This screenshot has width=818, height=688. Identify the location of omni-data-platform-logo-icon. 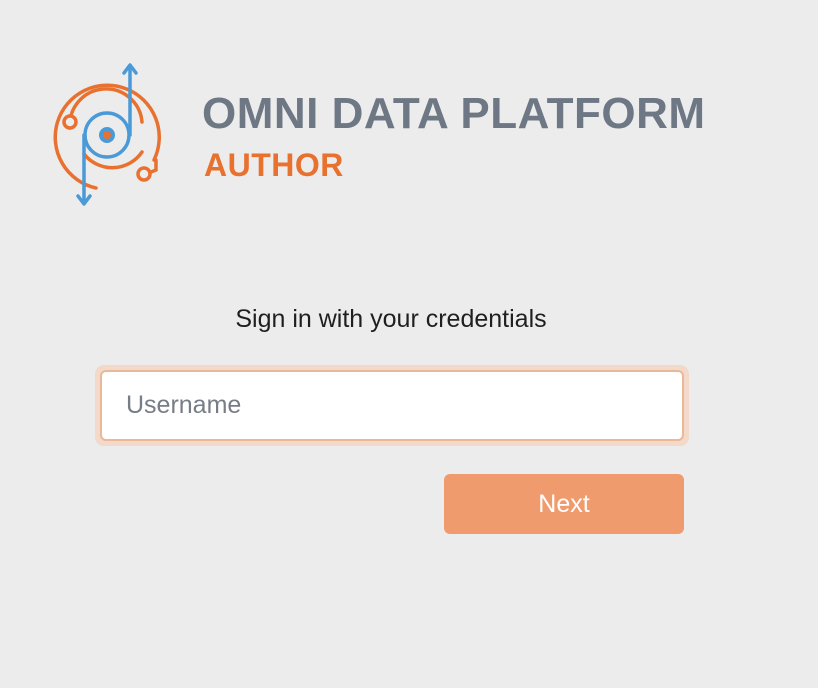
(108, 134).